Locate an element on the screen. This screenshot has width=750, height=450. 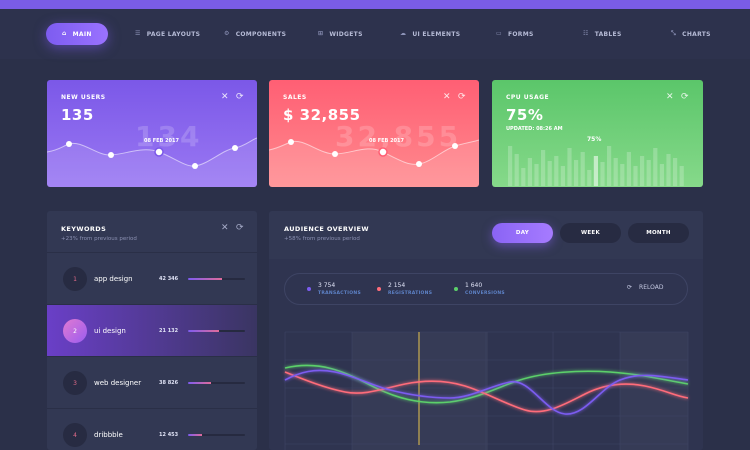
panel-title: AUDIENCE OVERVIEW is located at coordinates (326, 229).